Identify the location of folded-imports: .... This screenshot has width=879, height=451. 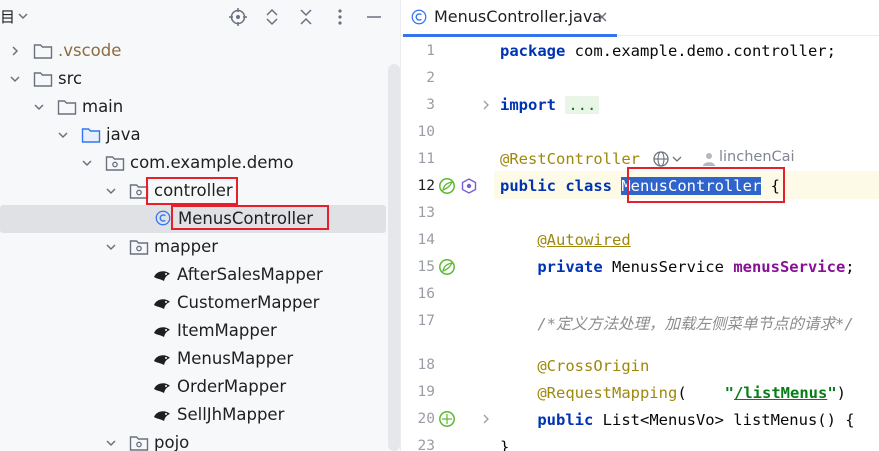
(582, 105).